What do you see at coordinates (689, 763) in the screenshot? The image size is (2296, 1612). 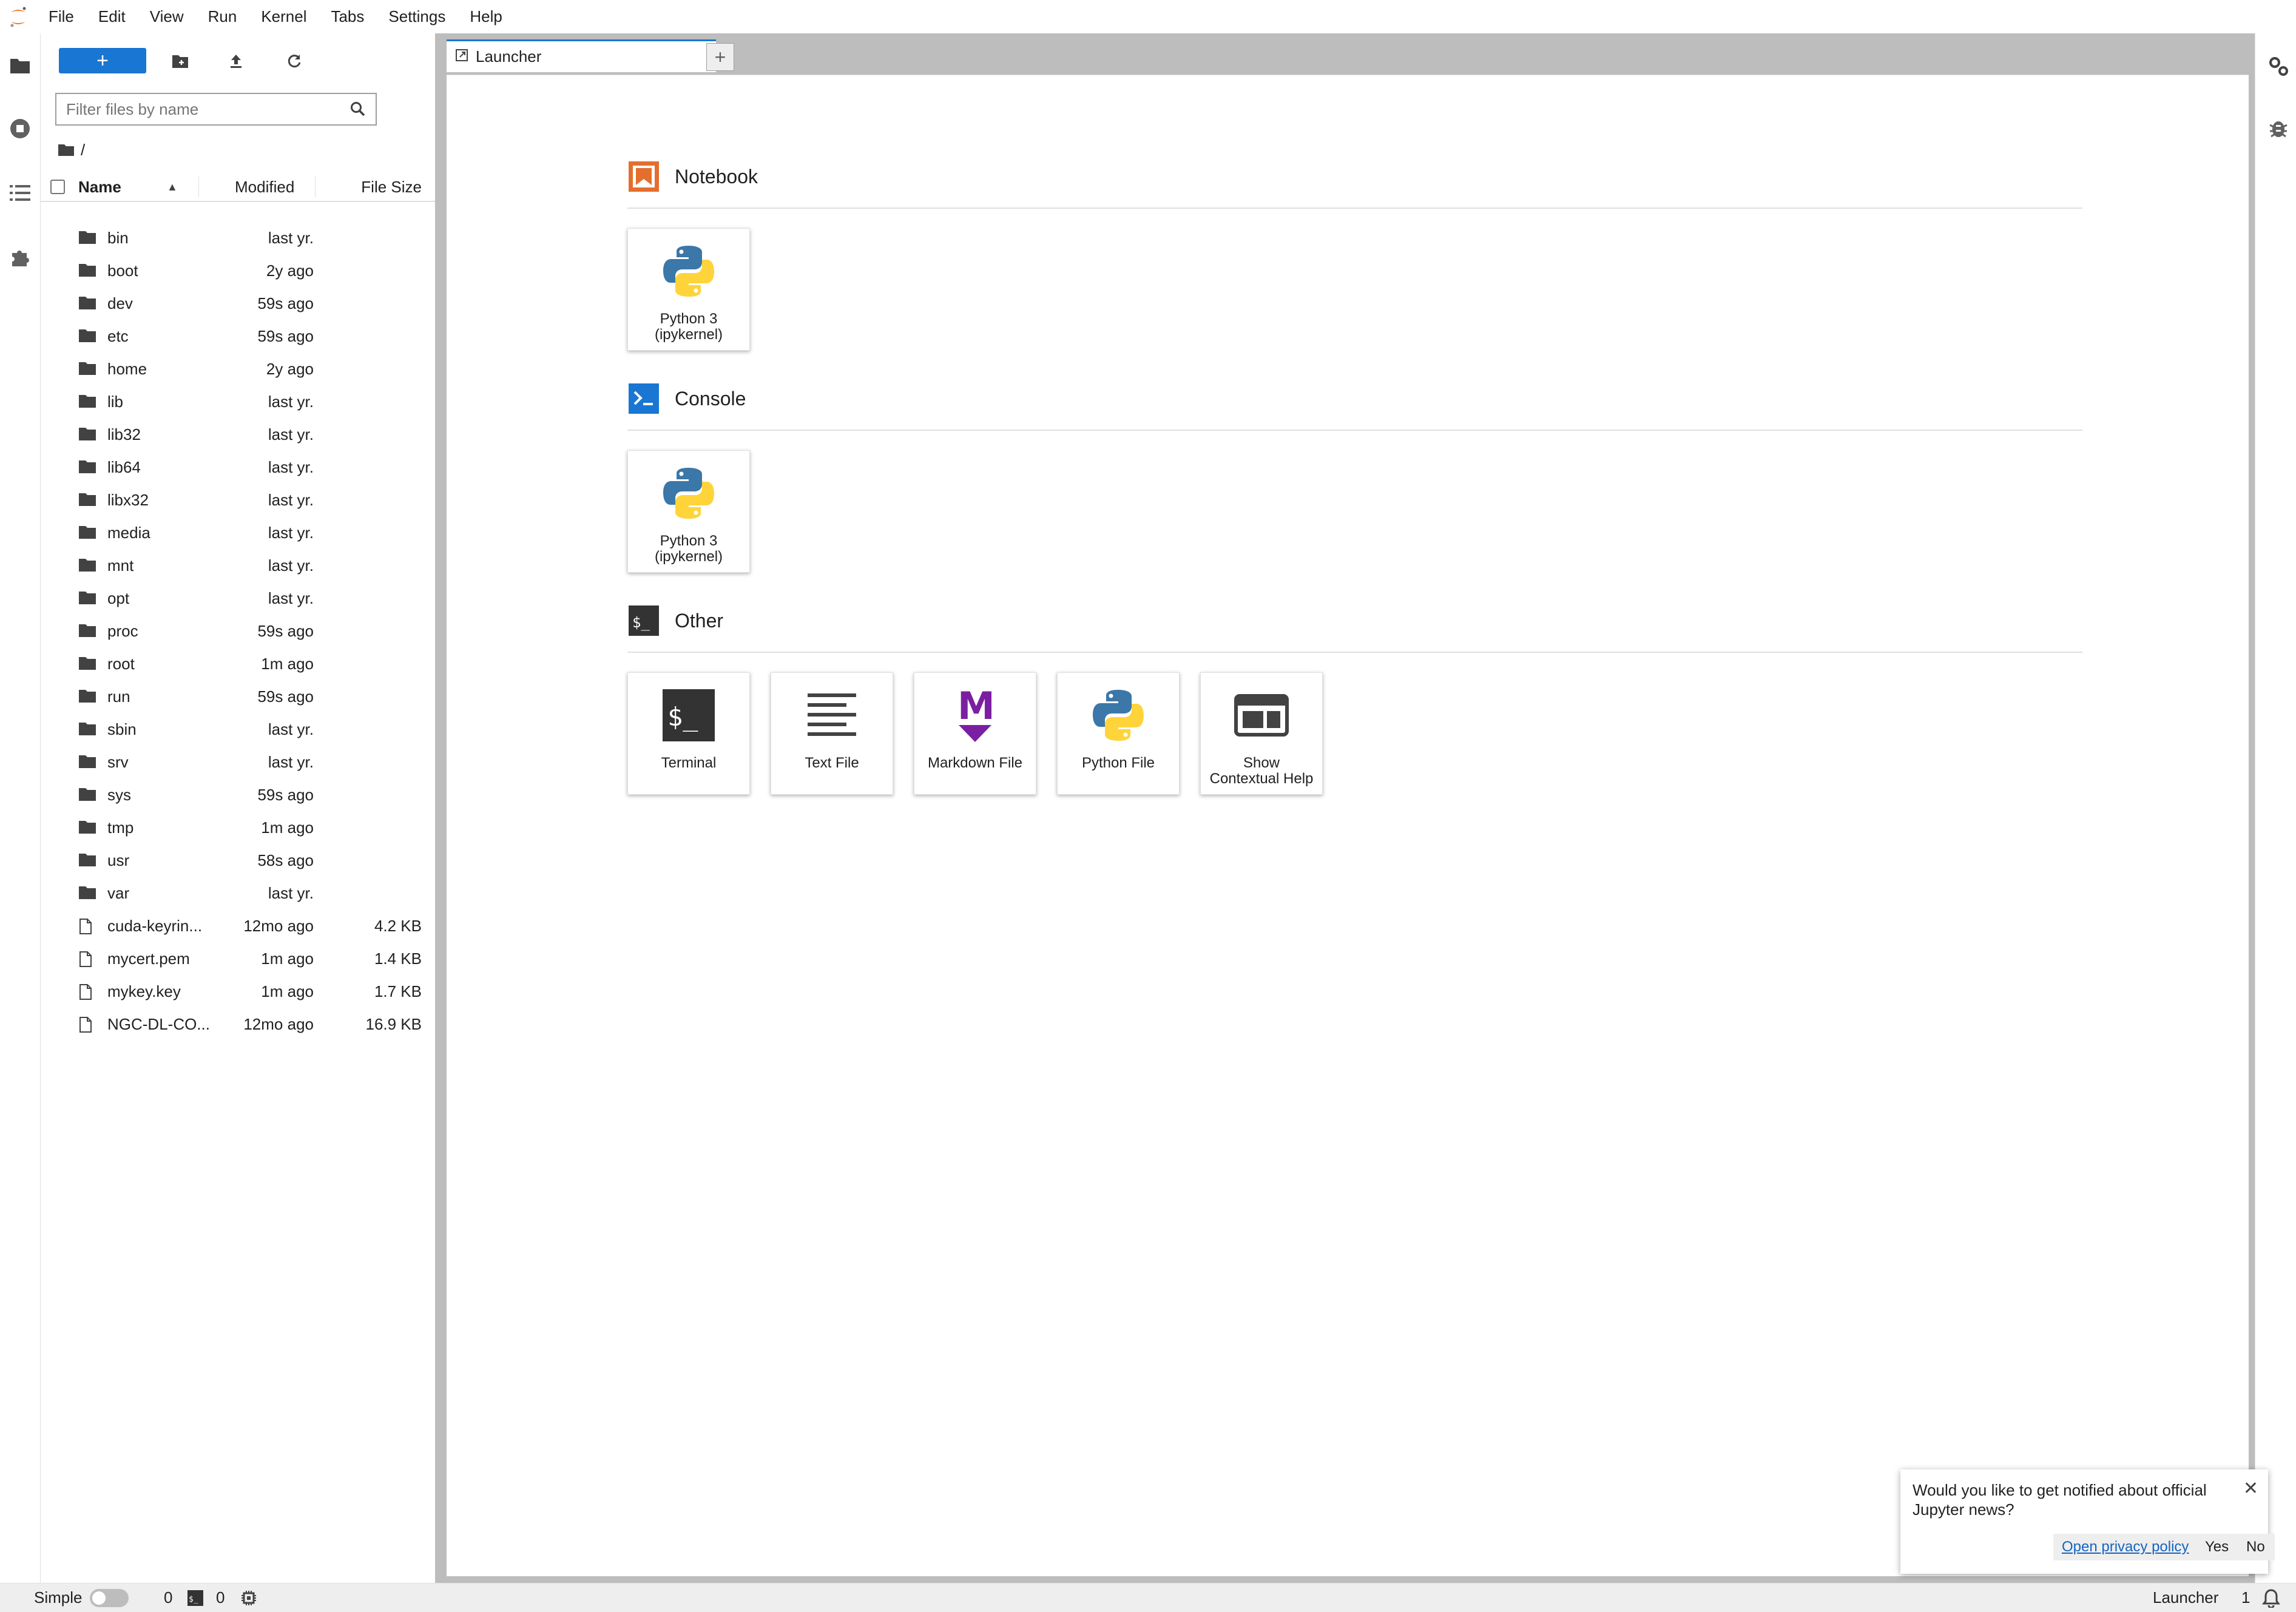 I see `card-label-line1: Terminal` at bounding box center [689, 763].